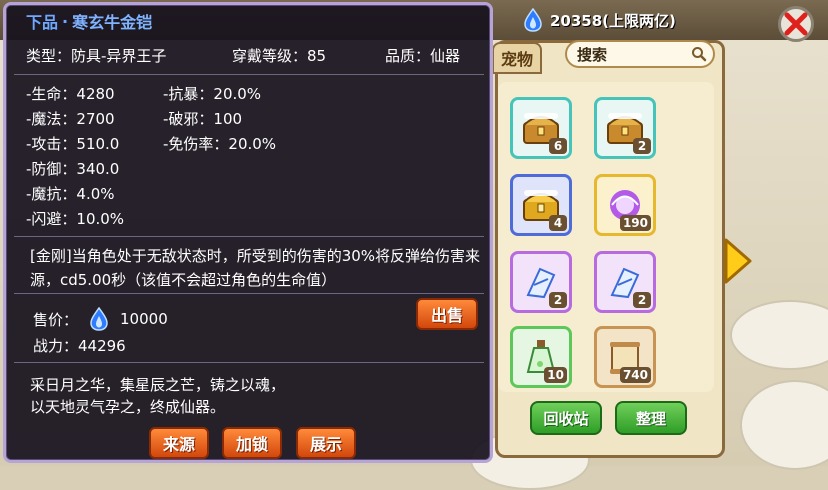 The width and height of the screenshot is (828, 490). I want to click on close-button, so click(796, 24).